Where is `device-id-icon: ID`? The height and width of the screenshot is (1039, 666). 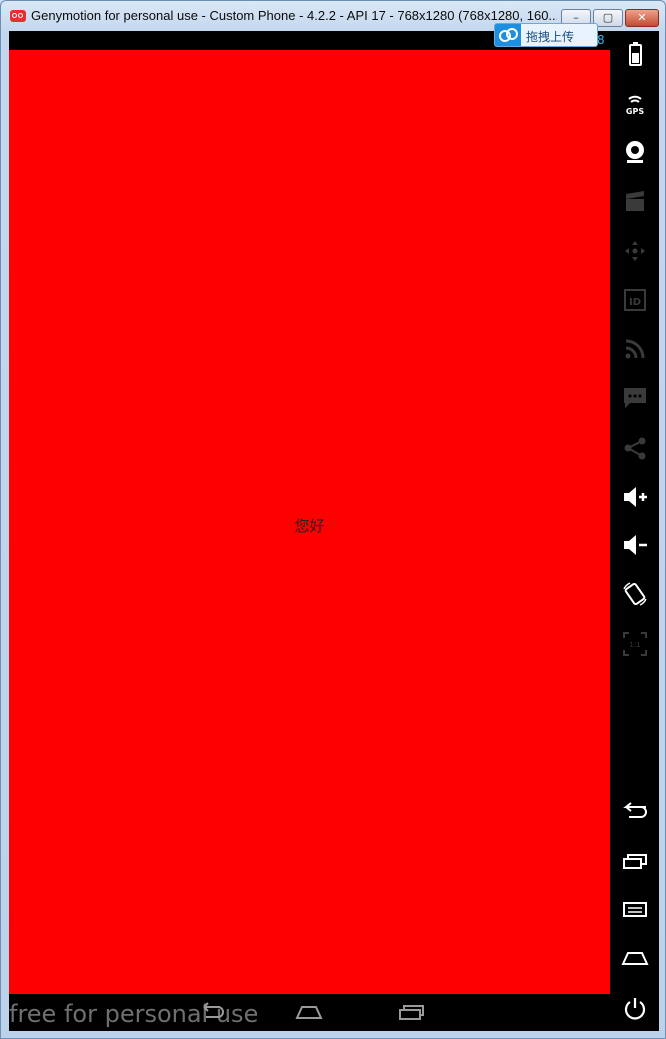
device-id-icon: ID is located at coordinates (635, 300).